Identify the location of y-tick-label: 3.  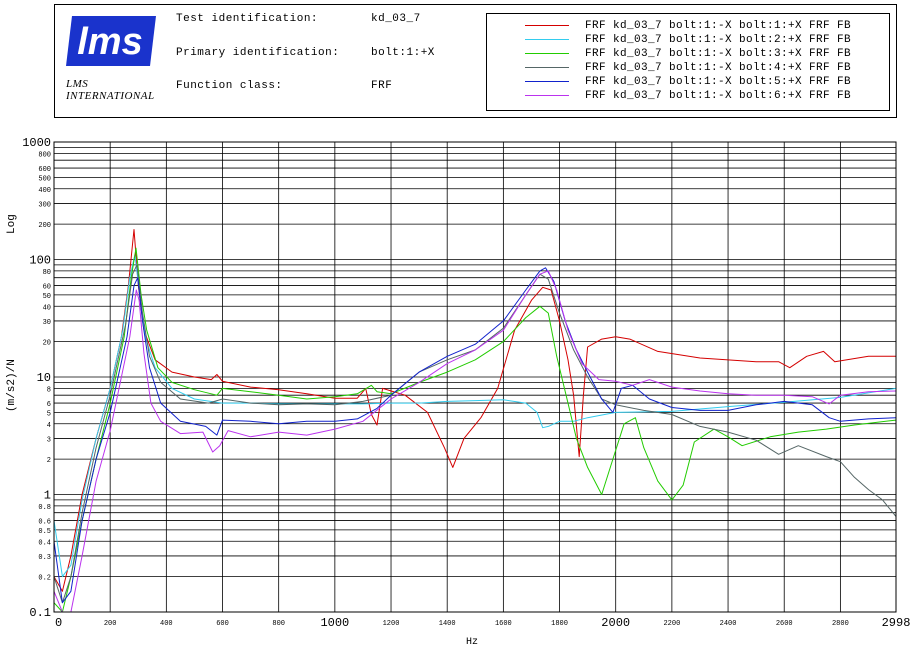
(49, 440).